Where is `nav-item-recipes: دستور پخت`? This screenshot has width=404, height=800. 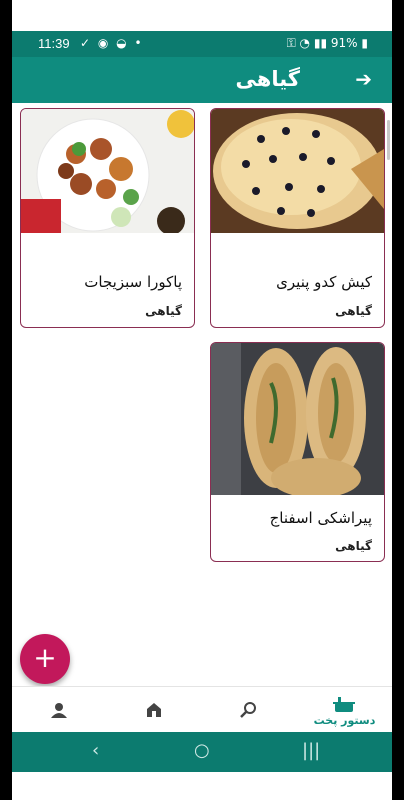
nav-item-recipes: دستور پخت is located at coordinates (344, 710).